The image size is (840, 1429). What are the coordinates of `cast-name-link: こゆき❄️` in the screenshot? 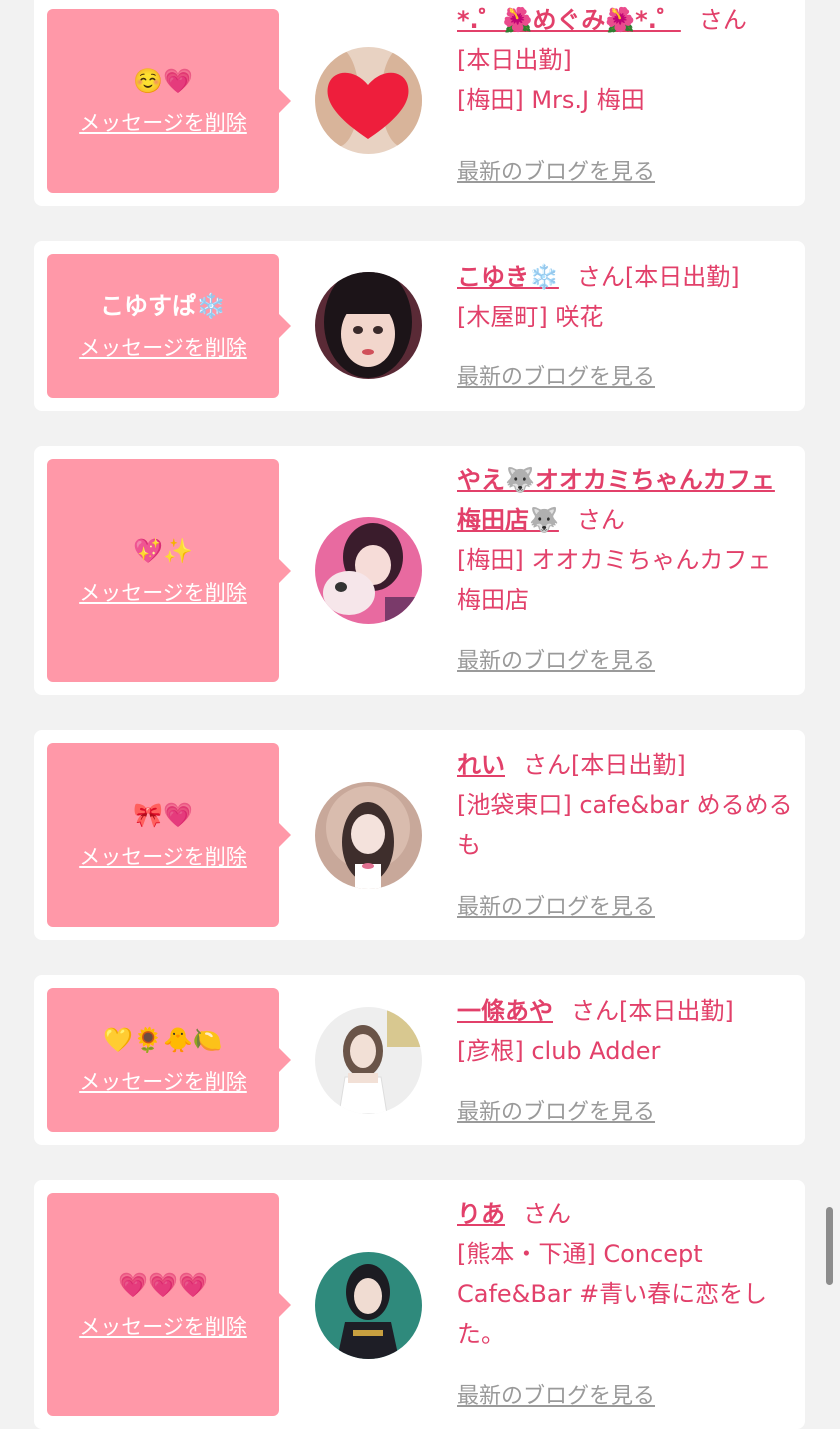 It's located at (508, 277).